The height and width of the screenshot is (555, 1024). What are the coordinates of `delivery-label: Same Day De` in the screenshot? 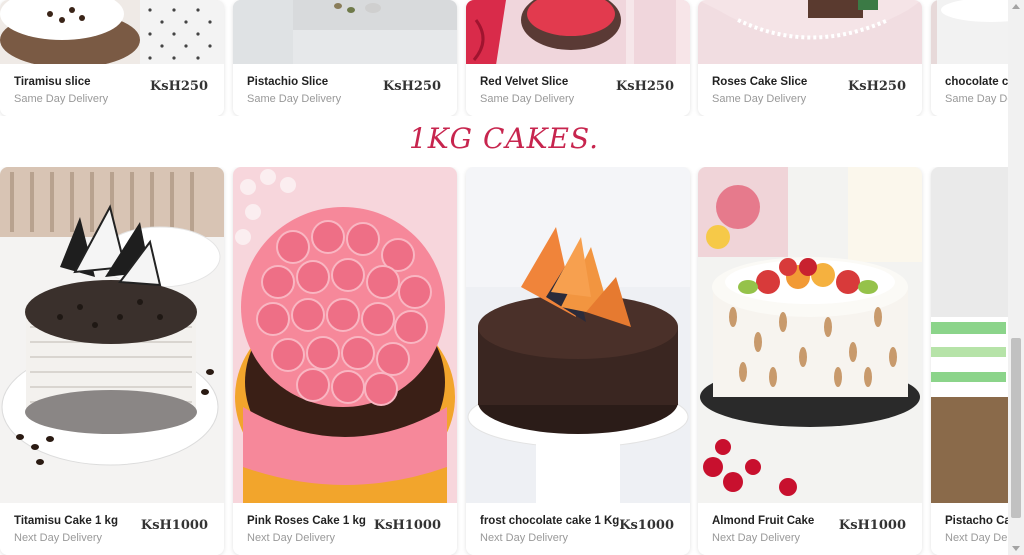 It's located at (976, 99).